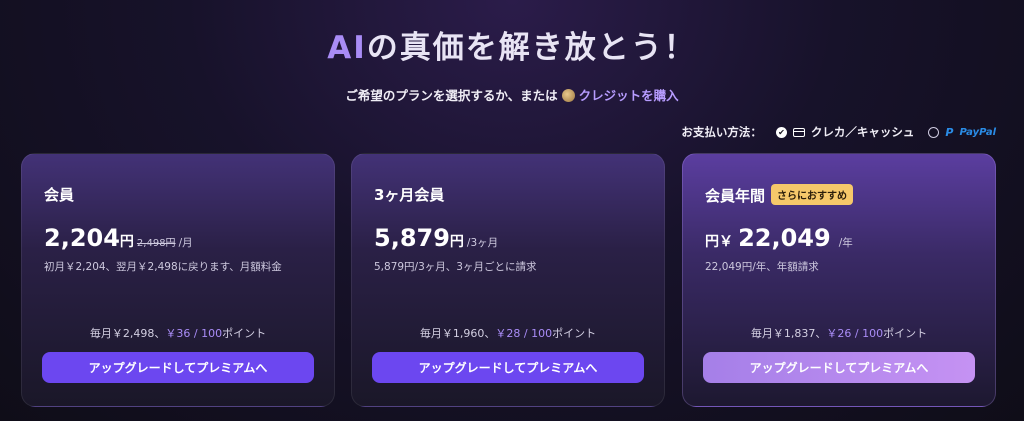 The width and height of the screenshot is (1024, 421). Describe the element at coordinates (82, 238) in the screenshot. I see `plan-price: 2,204` at that location.